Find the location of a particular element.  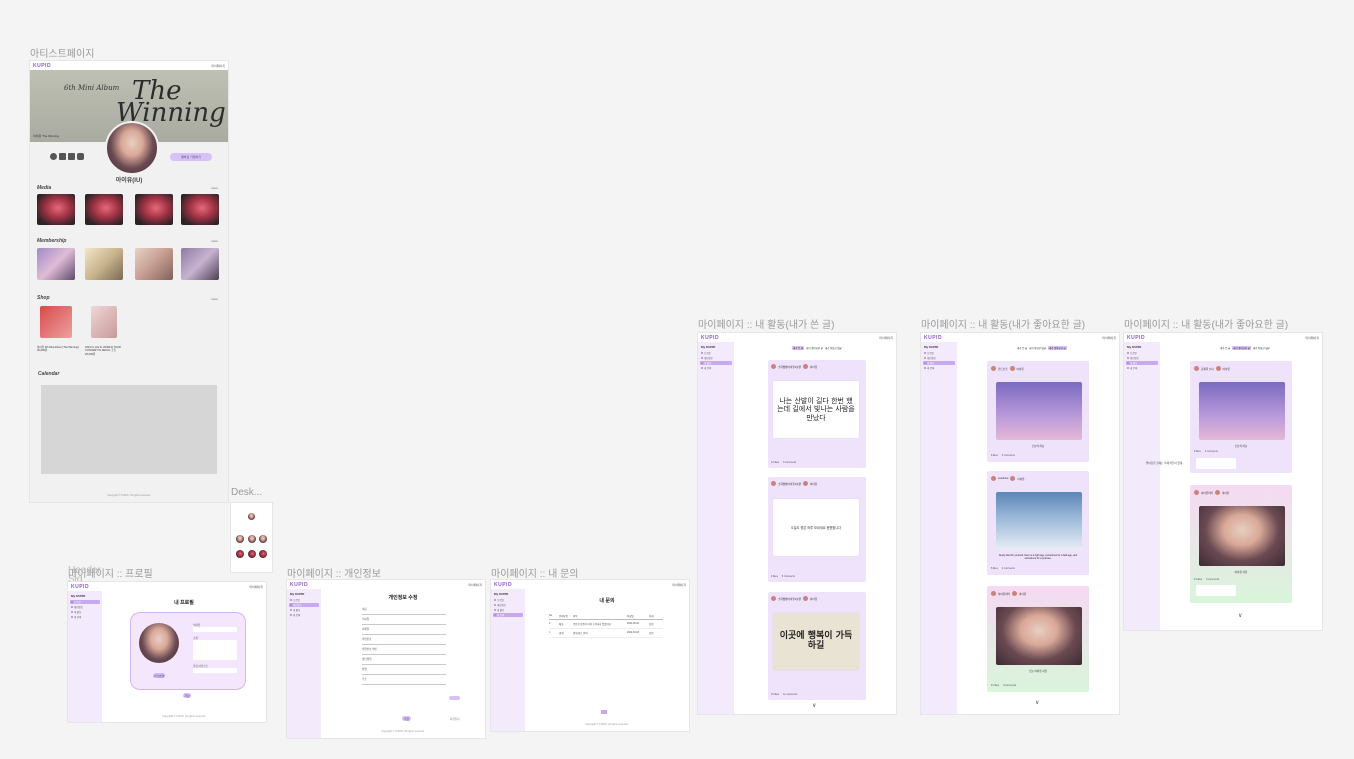

linkedin-icon is located at coordinates (62, 156).